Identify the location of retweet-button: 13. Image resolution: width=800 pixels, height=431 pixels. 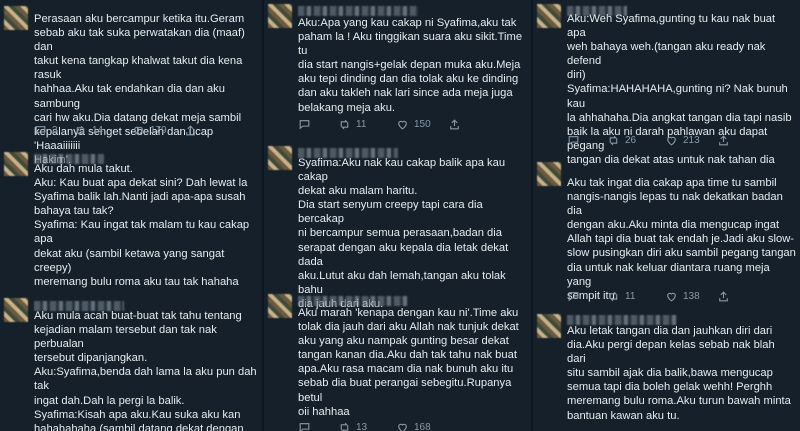
(367, 426).